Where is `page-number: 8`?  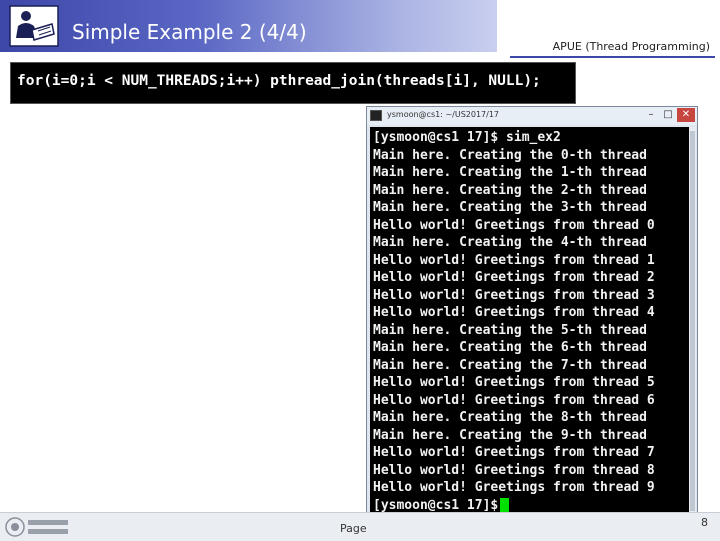 page-number: 8 is located at coordinates (704, 522).